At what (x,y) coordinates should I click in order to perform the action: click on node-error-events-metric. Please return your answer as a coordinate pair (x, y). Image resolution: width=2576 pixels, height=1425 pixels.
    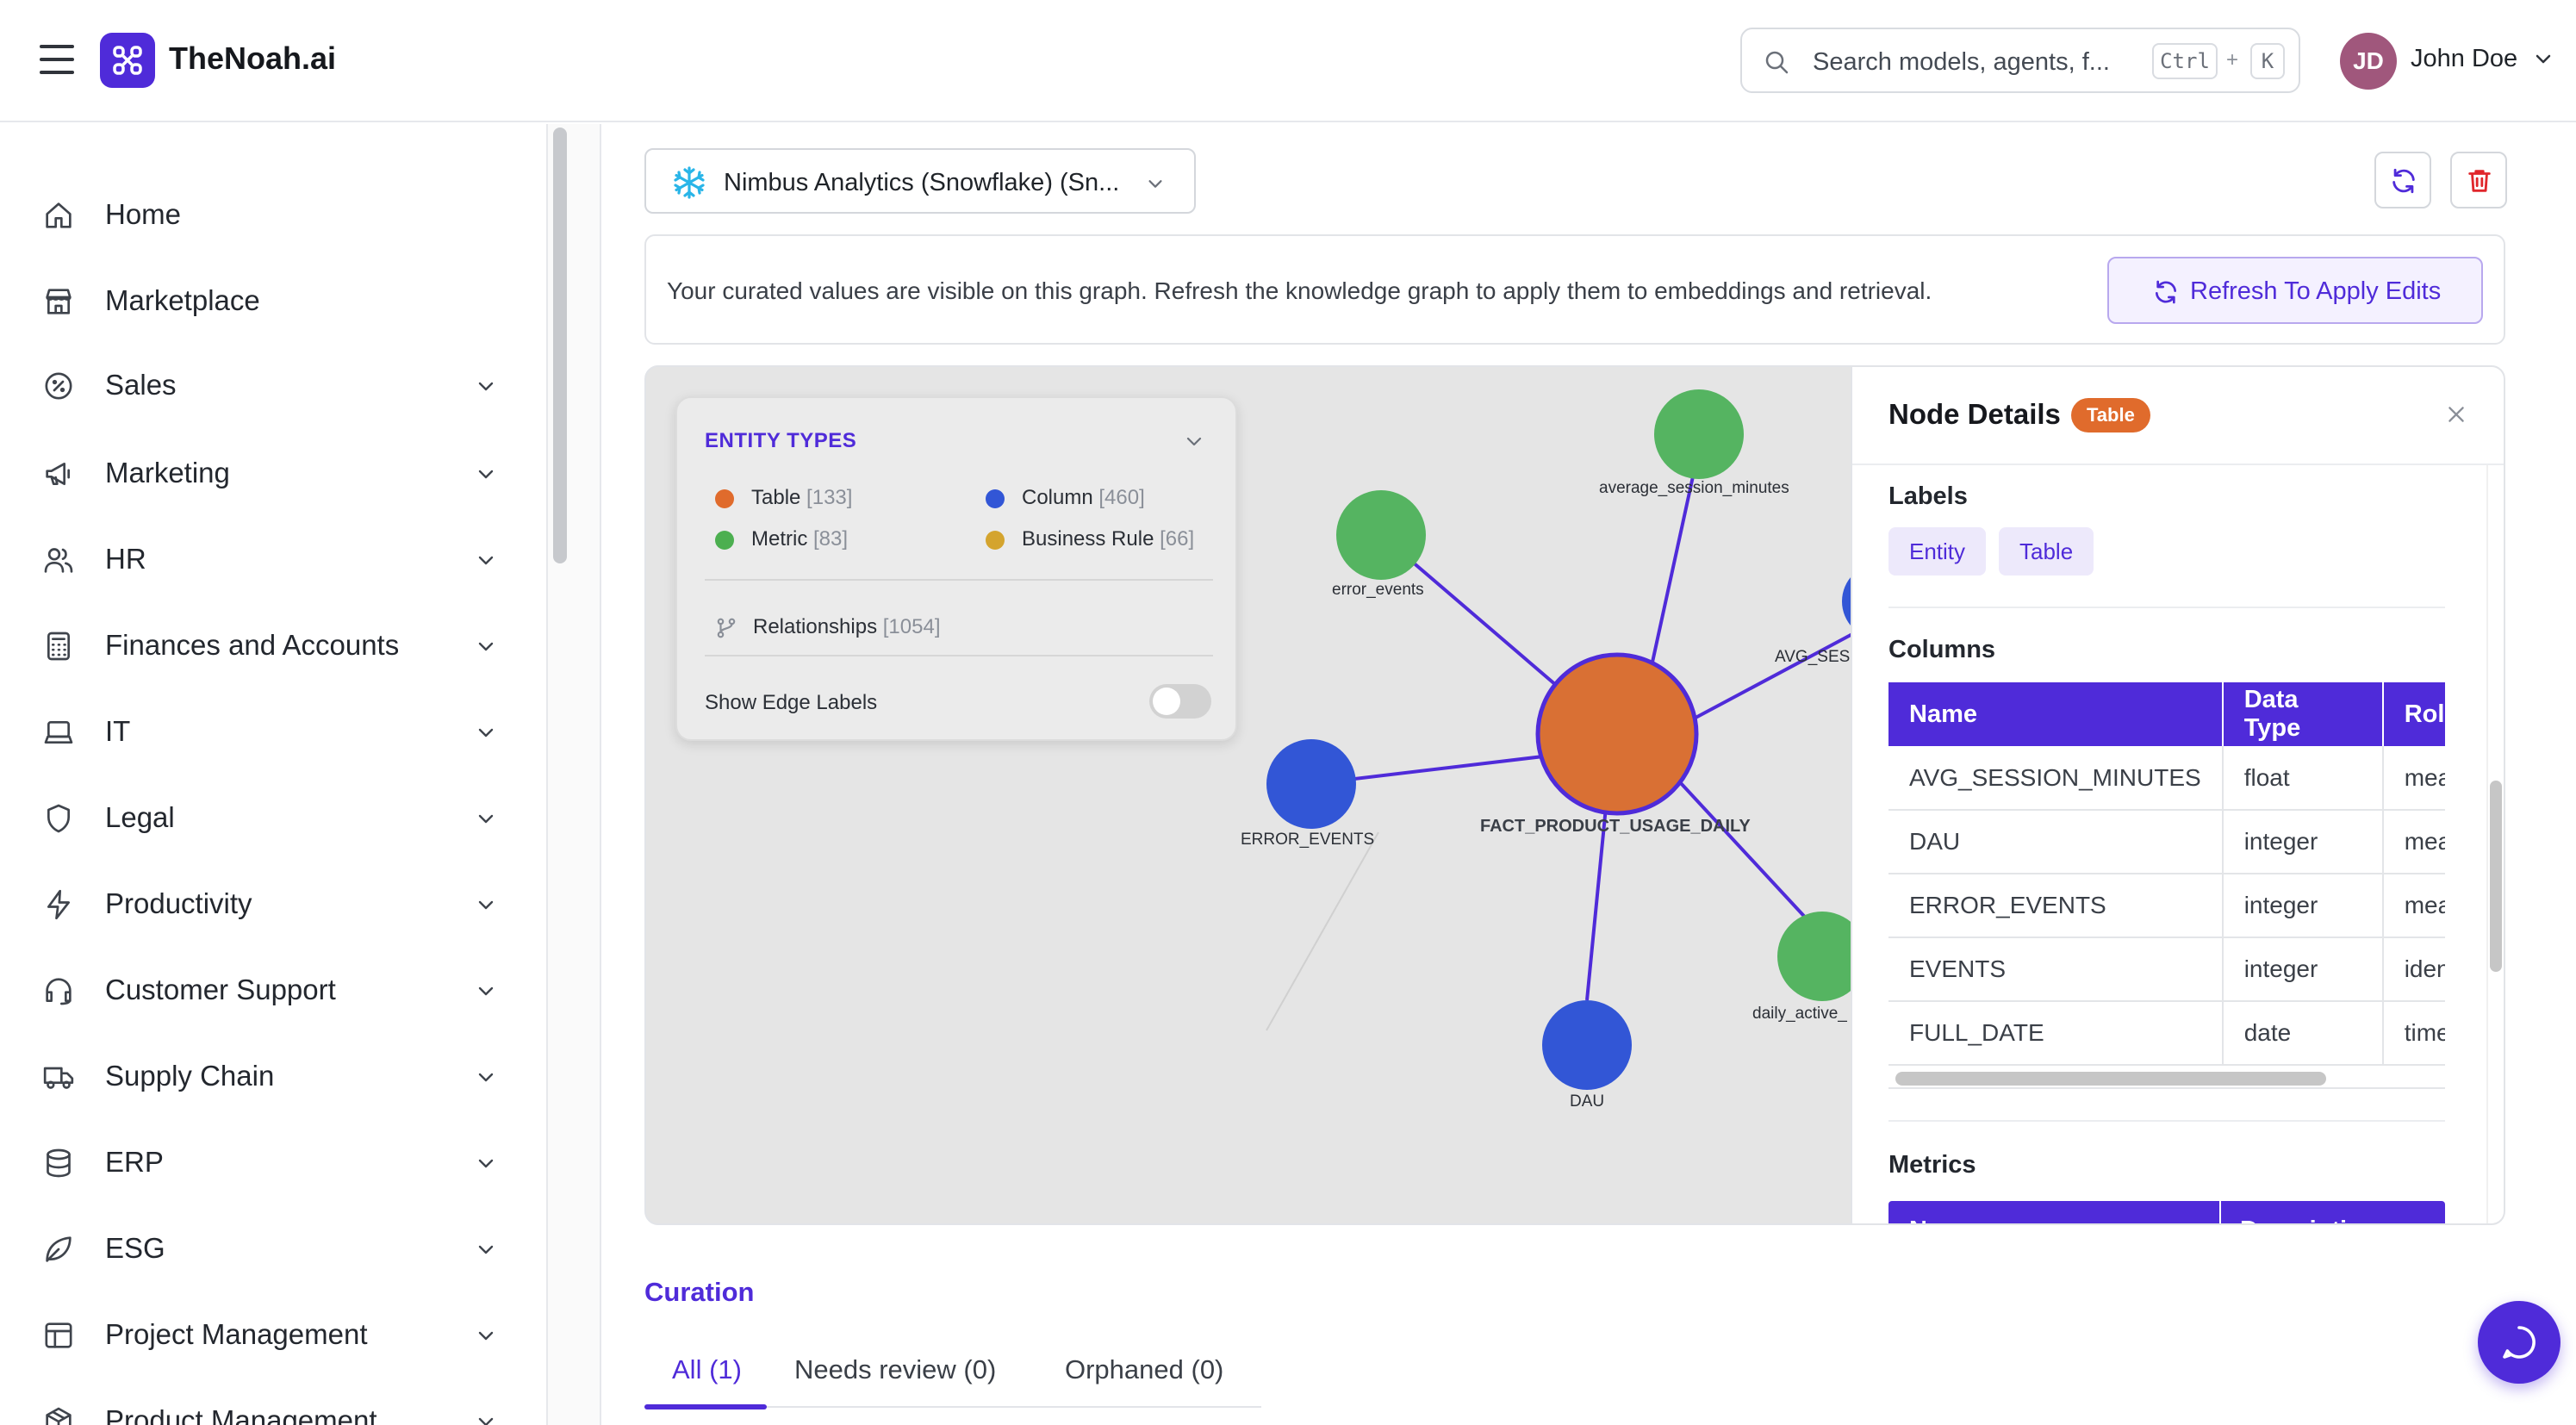
    Looking at the image, I should click on (1381, 535).